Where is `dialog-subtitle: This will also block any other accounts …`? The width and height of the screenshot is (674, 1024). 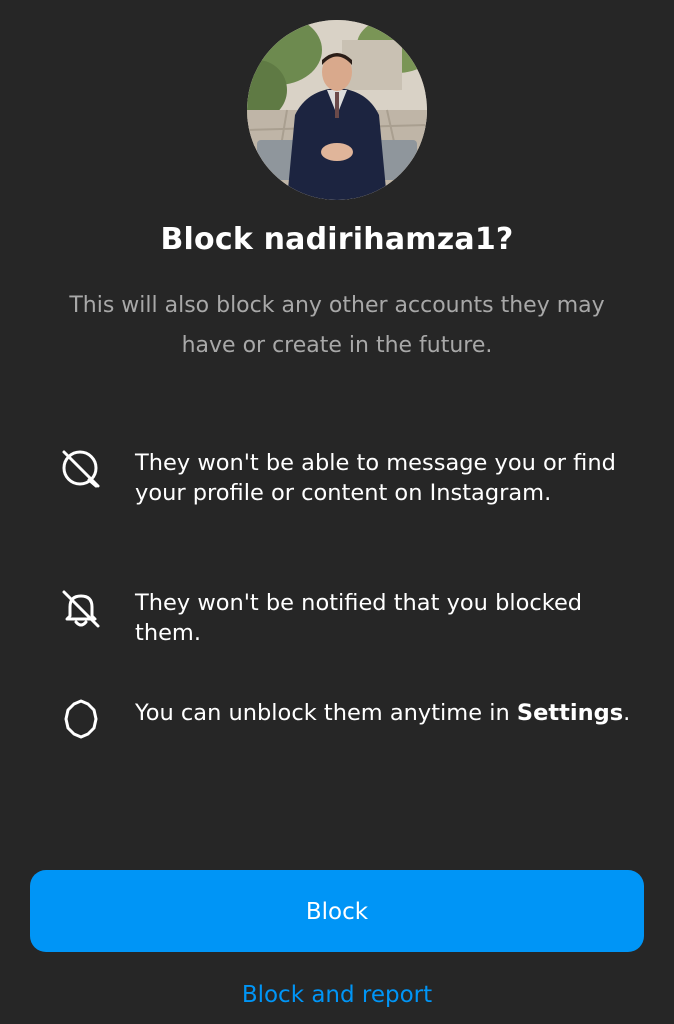
dialog-subtitle: This will also block any other accounts … is located at coordinates (337, 325).